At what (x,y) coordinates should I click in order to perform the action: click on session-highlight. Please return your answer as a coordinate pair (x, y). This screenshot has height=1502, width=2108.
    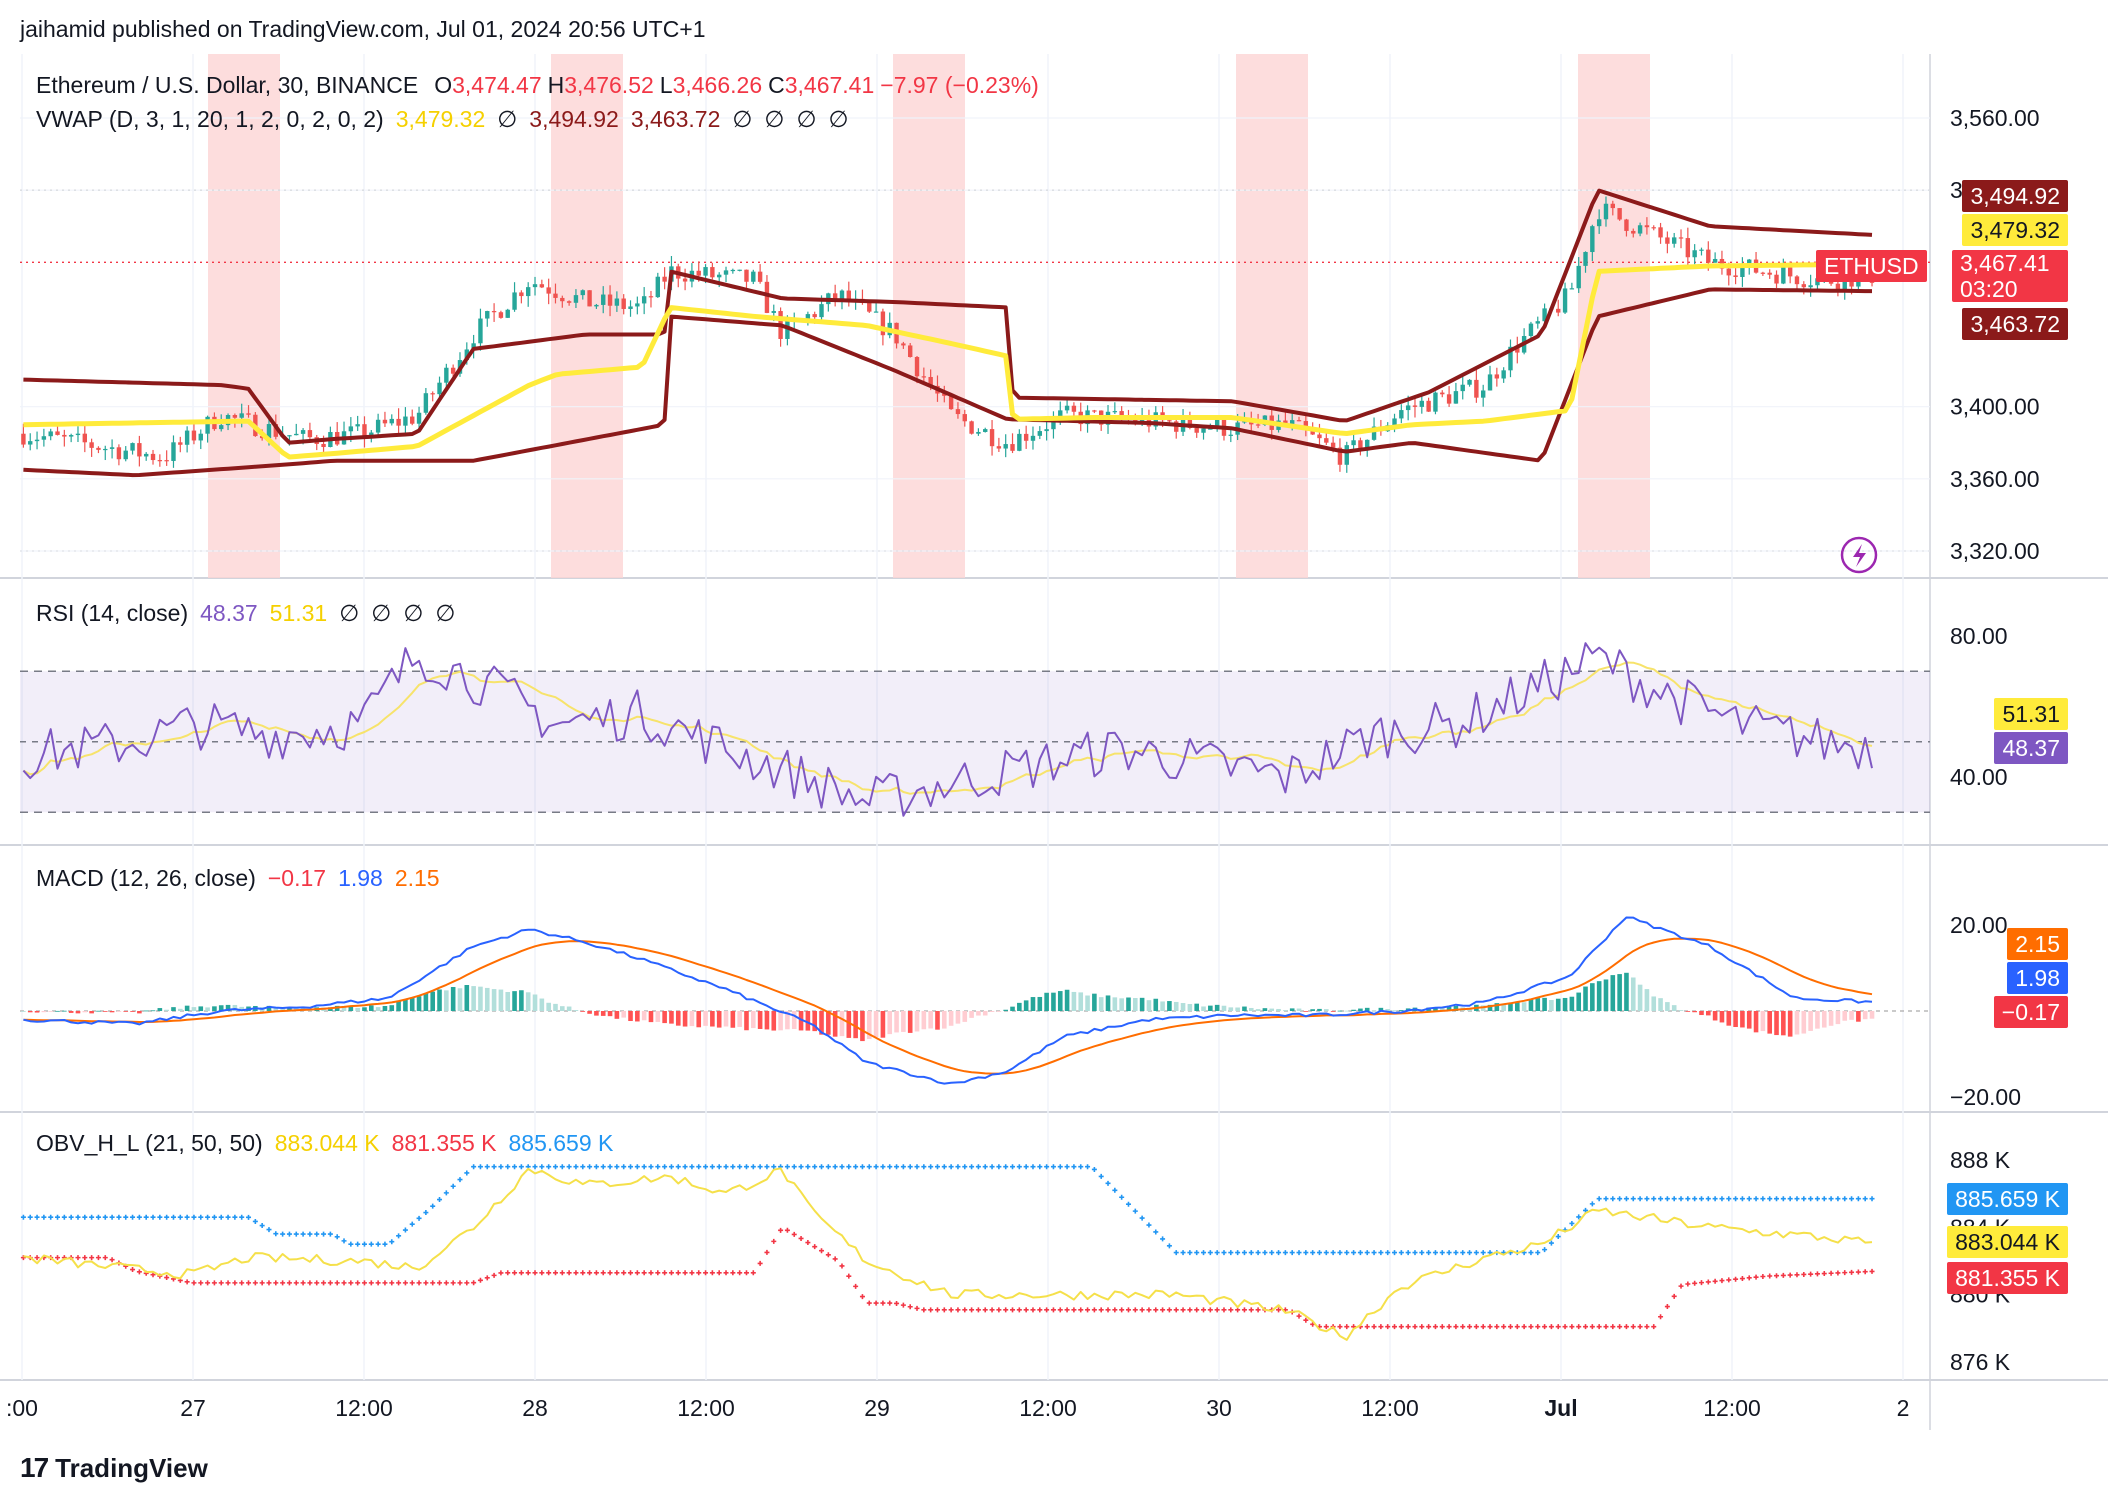
    Looking at the image, I should click on (1272, 316).